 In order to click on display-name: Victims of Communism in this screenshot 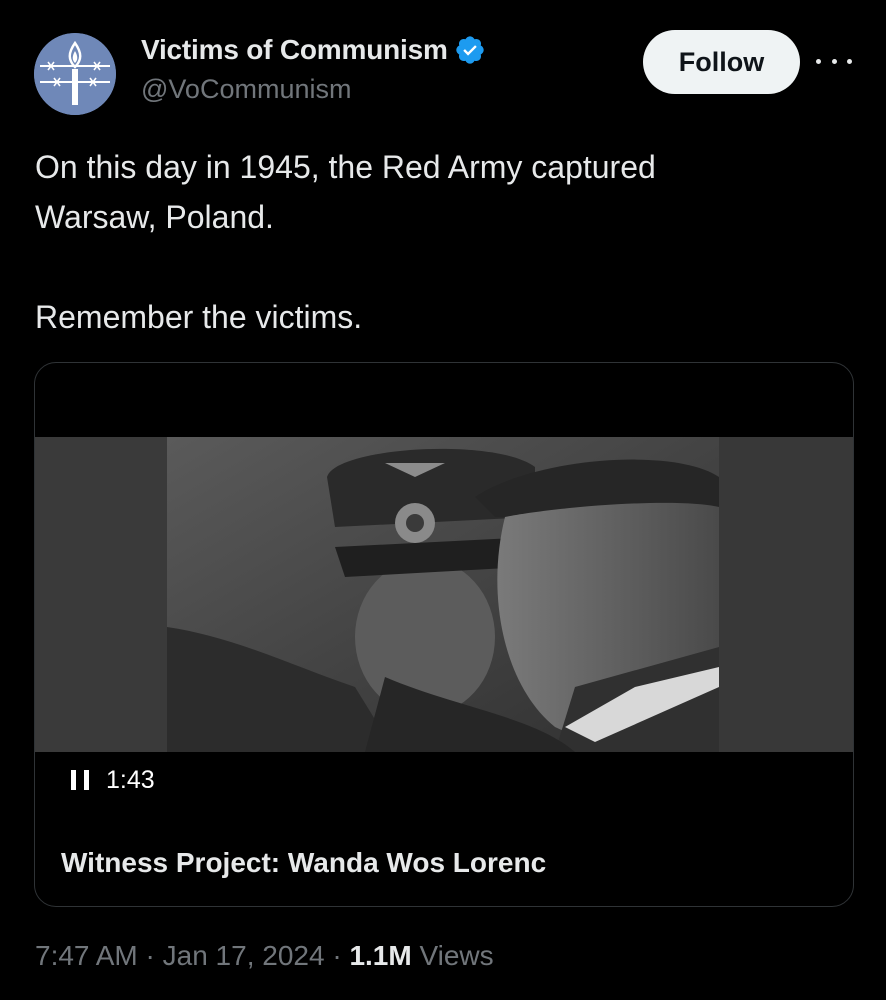, I will do `click(294, 50)`.